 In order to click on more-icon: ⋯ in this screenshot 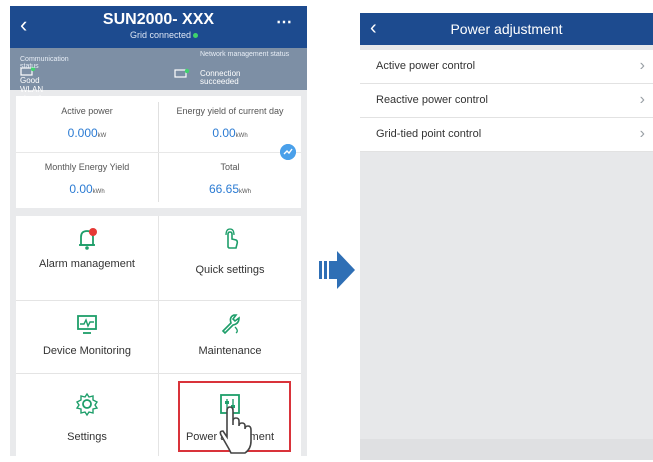, I will do `click(284, 22)`.